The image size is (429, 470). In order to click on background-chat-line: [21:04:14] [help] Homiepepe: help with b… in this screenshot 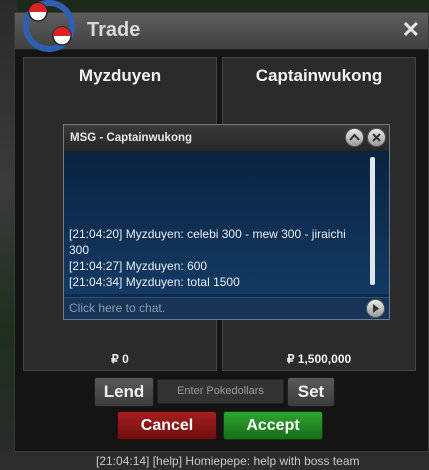, I will do `click(214, 461)`.